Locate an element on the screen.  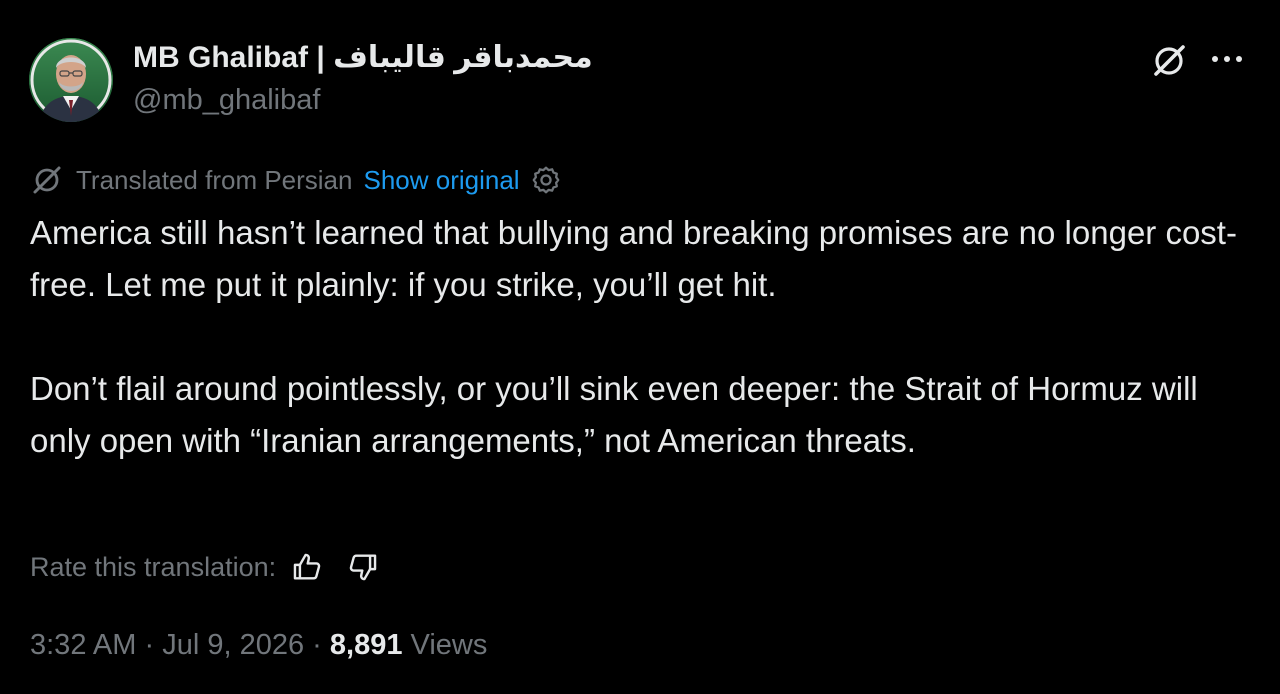
profile-photo is located at coordinates (71, 80).